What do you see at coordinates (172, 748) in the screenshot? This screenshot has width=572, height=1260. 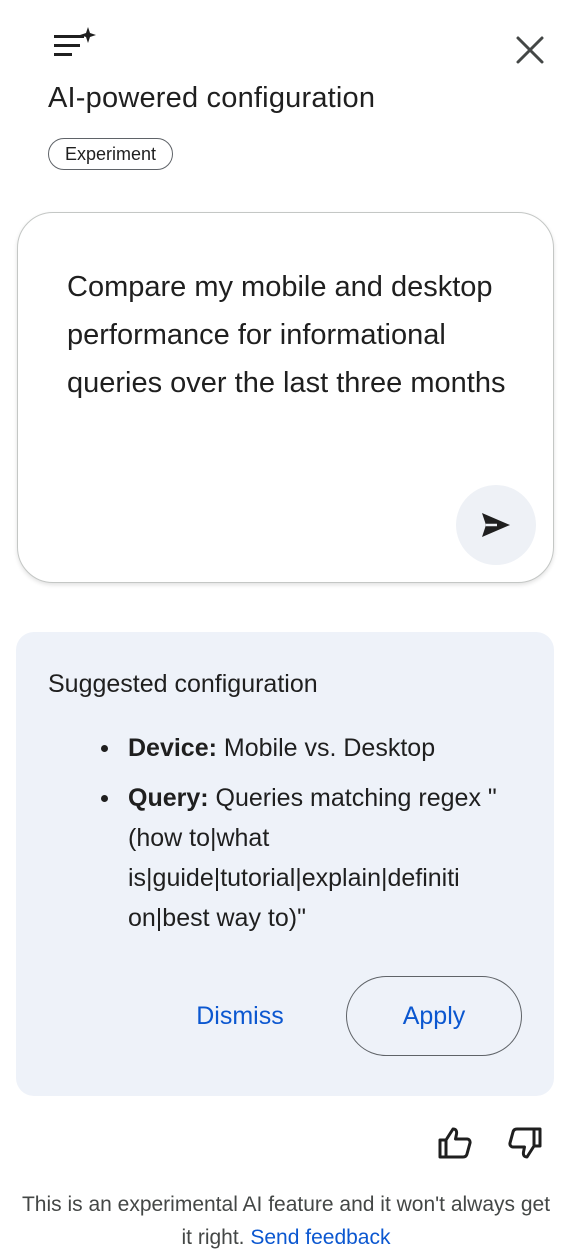 I see `item-key: Device:` at bounding box center [172, 748].